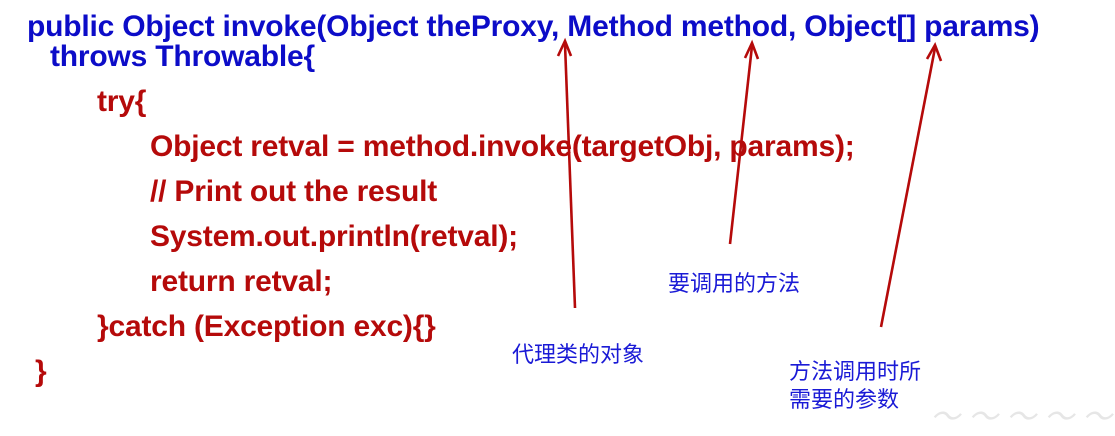 This screenshot has width=1115, height=436. What do you see at coordinates (741, 145) in the screenshot?
I see `arrow-to-method` at bounding box center [741, 145].